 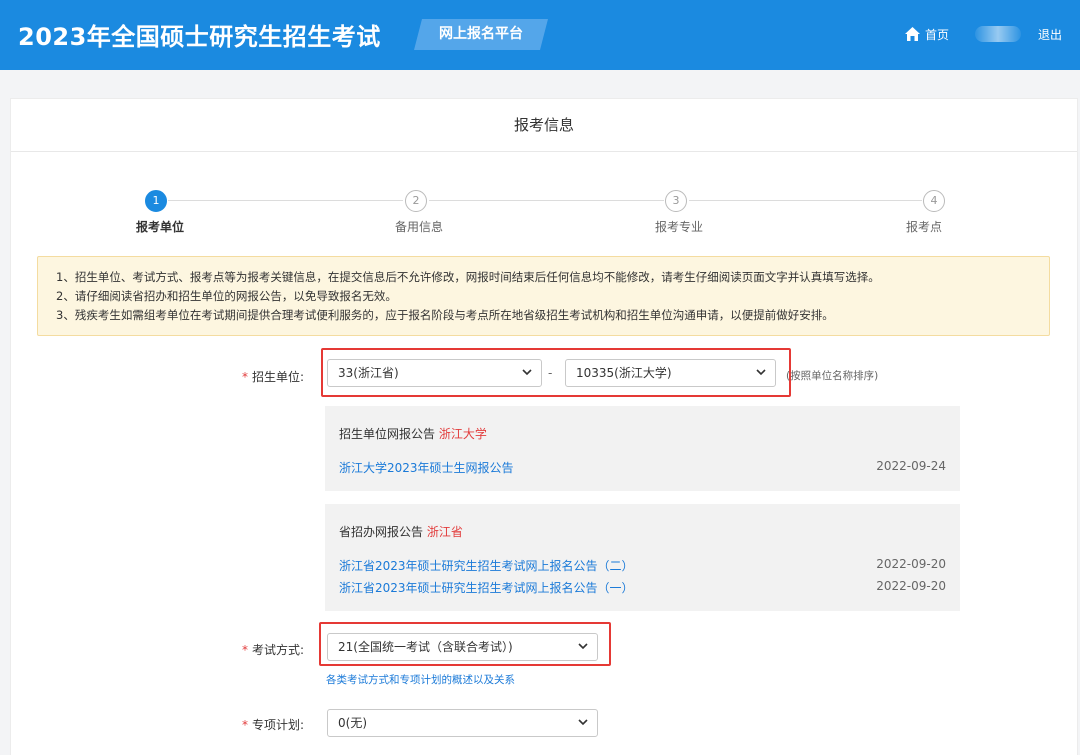 What do you see at coordinates (937, 34) in the screenshot?
I see `home-label: 首页` at bounding box center [937, 34].